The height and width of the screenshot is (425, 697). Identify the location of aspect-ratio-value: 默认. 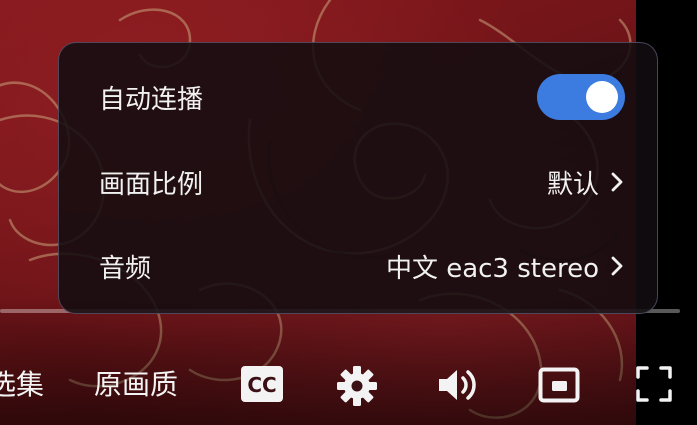
(572, 184).